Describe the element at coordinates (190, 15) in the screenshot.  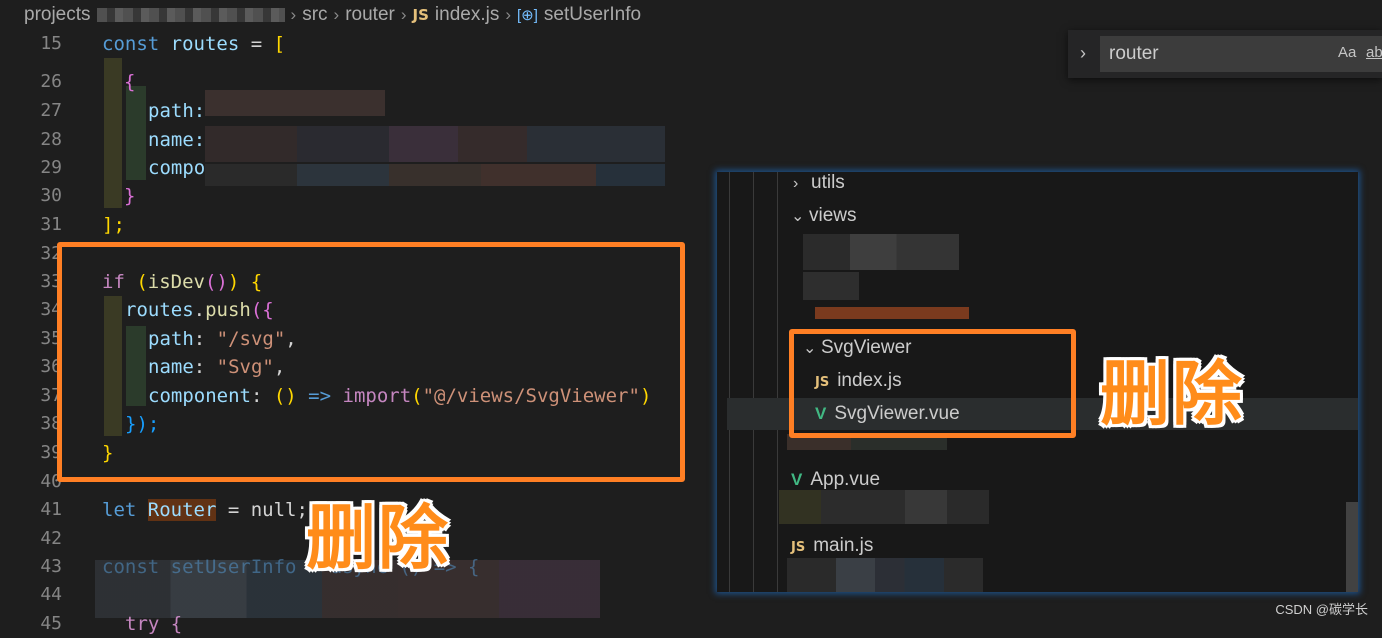
I see `breadcrumb-redacted-segment` at that location.